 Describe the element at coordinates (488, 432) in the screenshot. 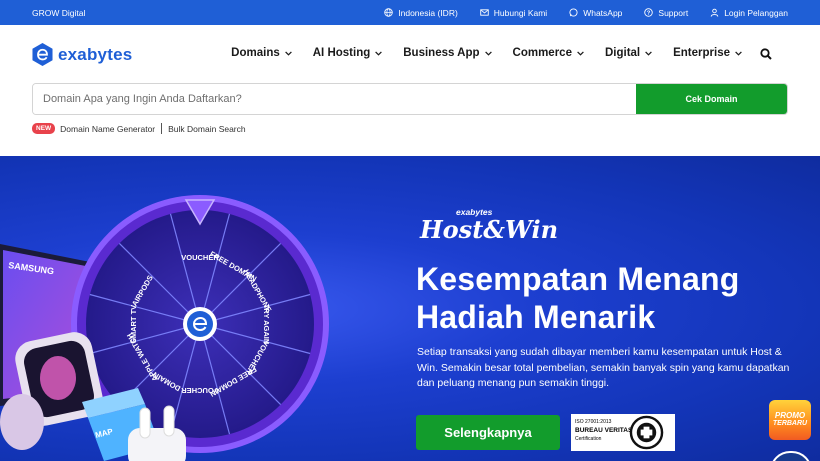

I see `learn-more-button: Selengkapnya` at that location.